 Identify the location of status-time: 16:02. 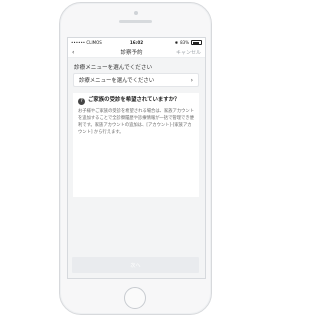
(136, 42).